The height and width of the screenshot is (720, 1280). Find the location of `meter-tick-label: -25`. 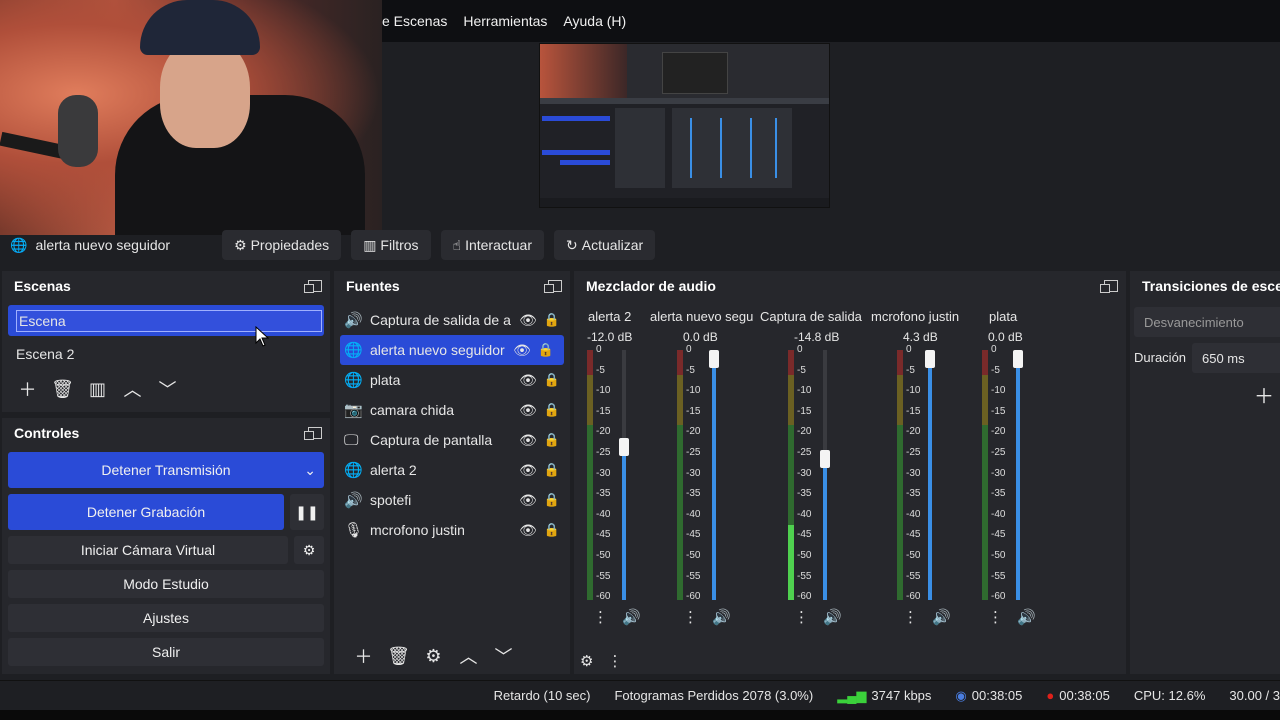

meter-tick-label: -25 is located at coordinates (693, 452).